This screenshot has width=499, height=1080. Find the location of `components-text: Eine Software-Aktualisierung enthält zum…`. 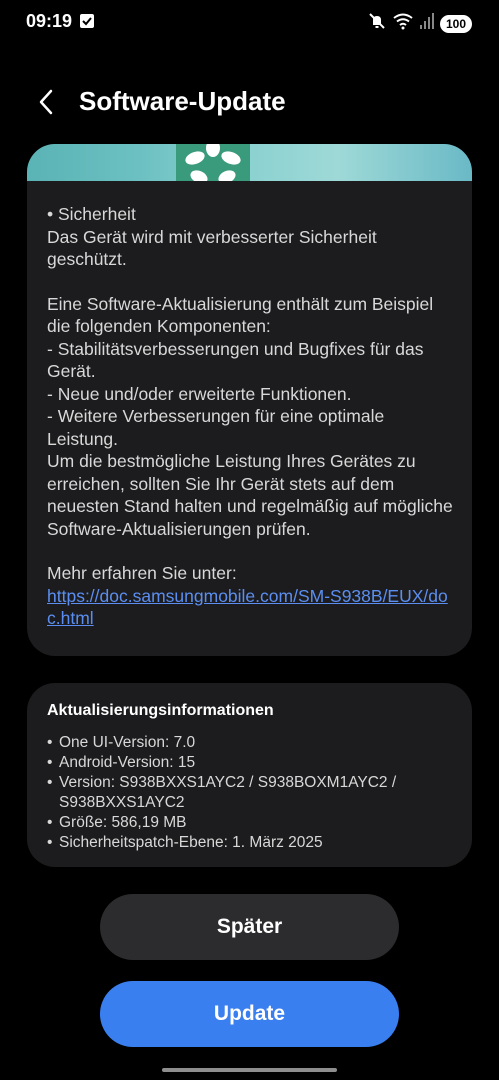

components-text: Eine Software-Aktualisierung enthält zum… is located at coordinates (240, 315).